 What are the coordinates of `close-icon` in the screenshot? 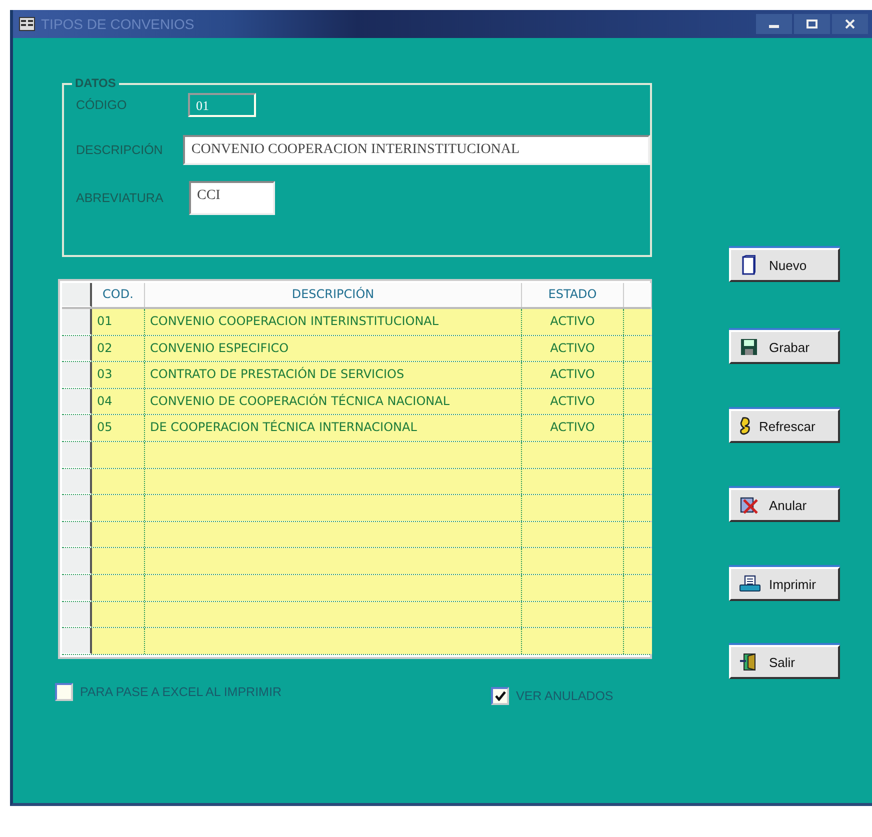 It's located at (850, 24).